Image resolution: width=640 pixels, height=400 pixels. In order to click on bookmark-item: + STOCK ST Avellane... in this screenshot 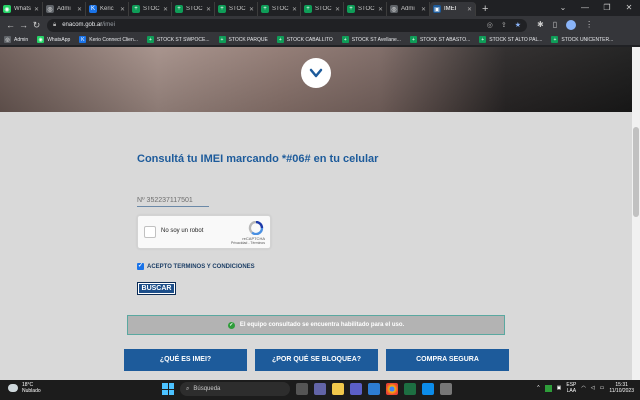, I will do `click(371, 39)`.